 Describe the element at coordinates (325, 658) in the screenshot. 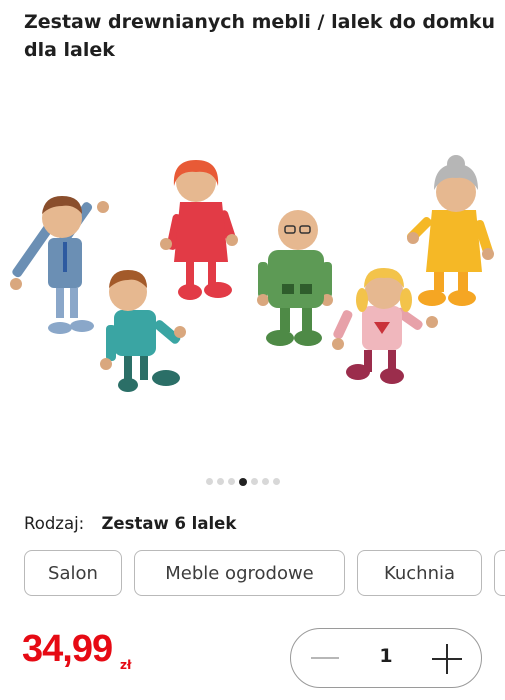

I see `minus-icon` at that location.